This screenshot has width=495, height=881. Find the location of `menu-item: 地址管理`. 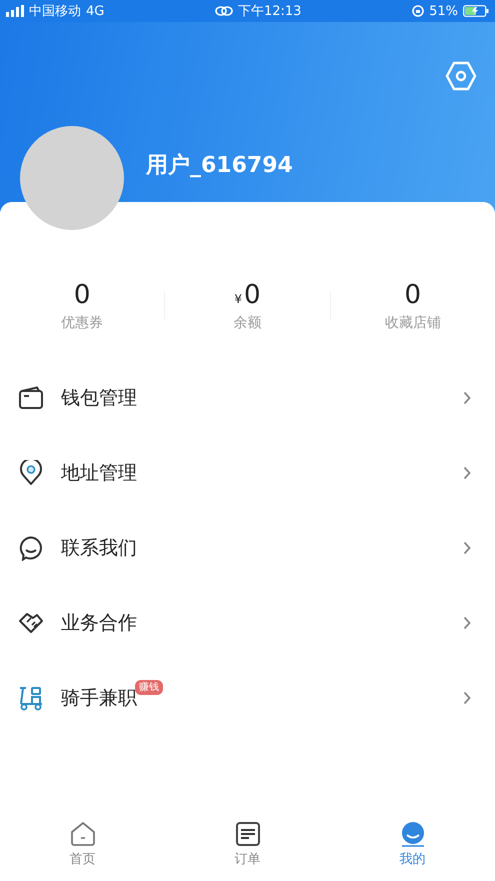

menu-item: 地址管理 is located at coordinates (247, 472).